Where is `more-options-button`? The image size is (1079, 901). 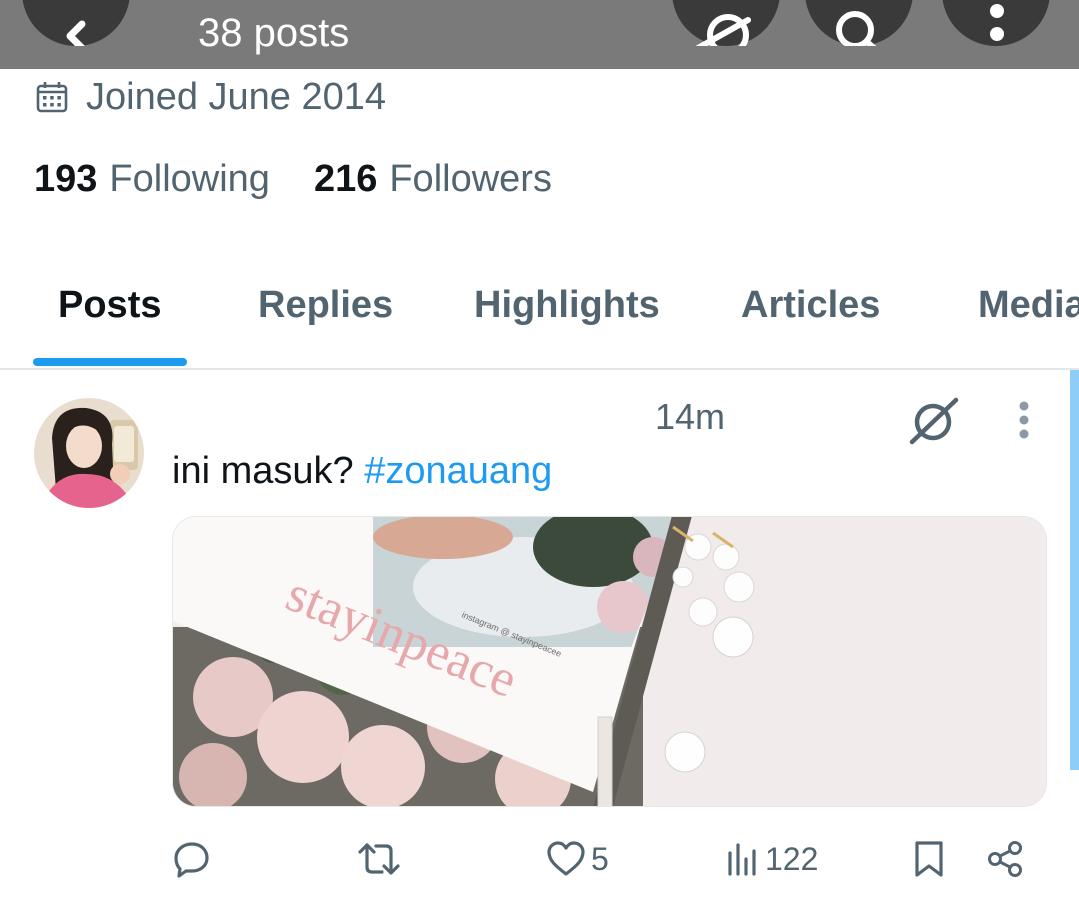
more-options-button is located at coordinates (996, 23).